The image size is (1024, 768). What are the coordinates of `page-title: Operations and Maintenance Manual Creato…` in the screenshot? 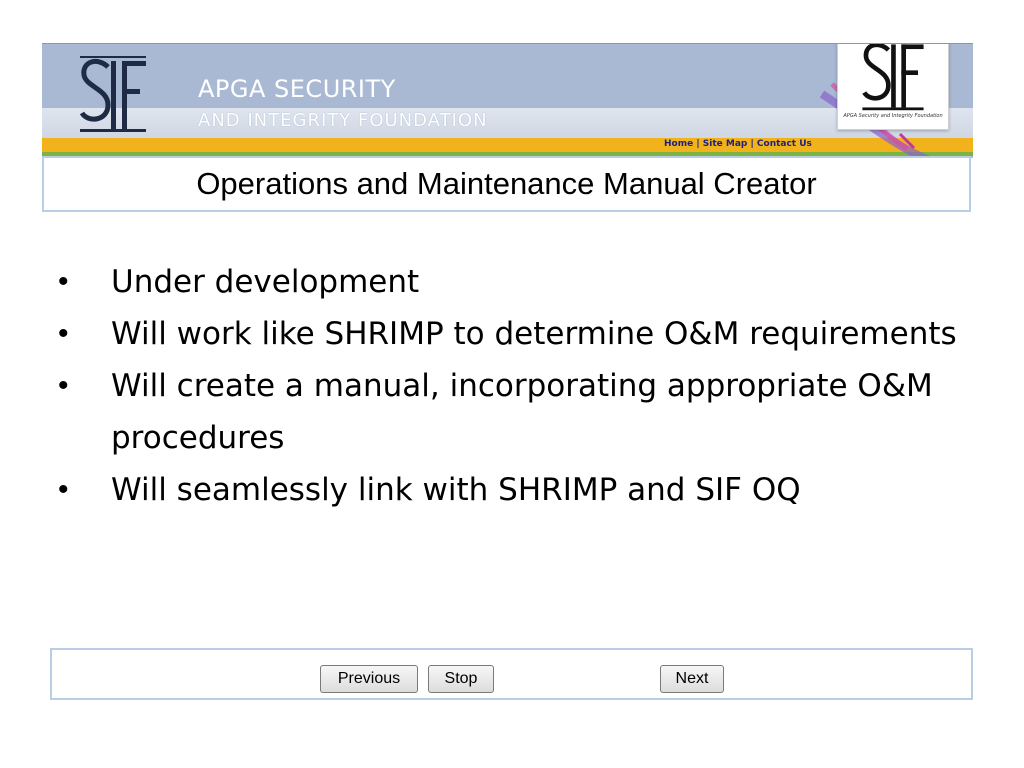 It's located at (506, 183).